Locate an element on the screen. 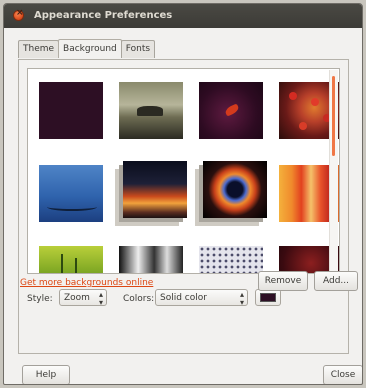 Image resolution: width=366 pixels, height=388 pixels. window-title: Appearance Preferences is located at coordinates (103, 15).